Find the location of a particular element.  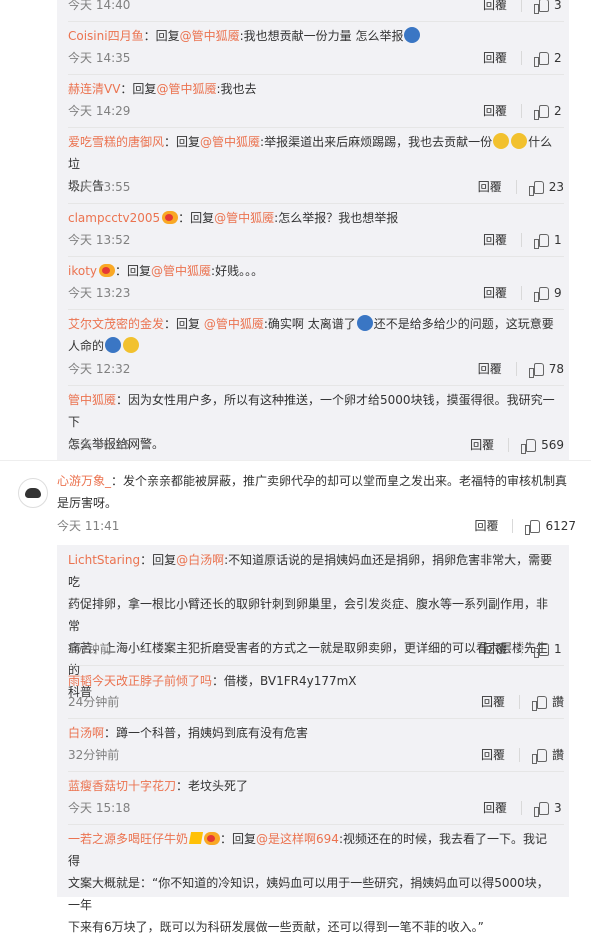

comment-meta: 今天 11:41 回覆 6127 is located at coordinates (316, 526).